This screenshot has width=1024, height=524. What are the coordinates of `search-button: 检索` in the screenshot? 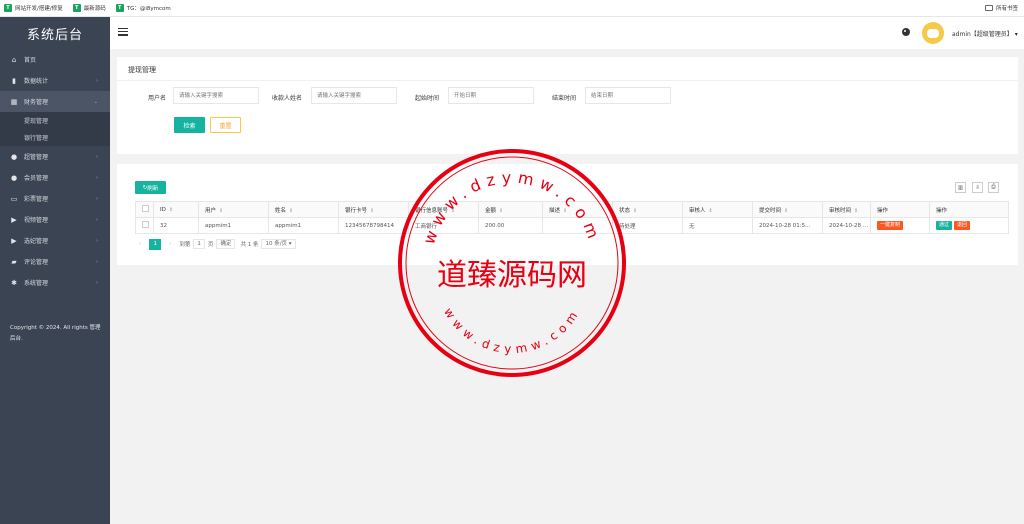 It's located at (189, 125).